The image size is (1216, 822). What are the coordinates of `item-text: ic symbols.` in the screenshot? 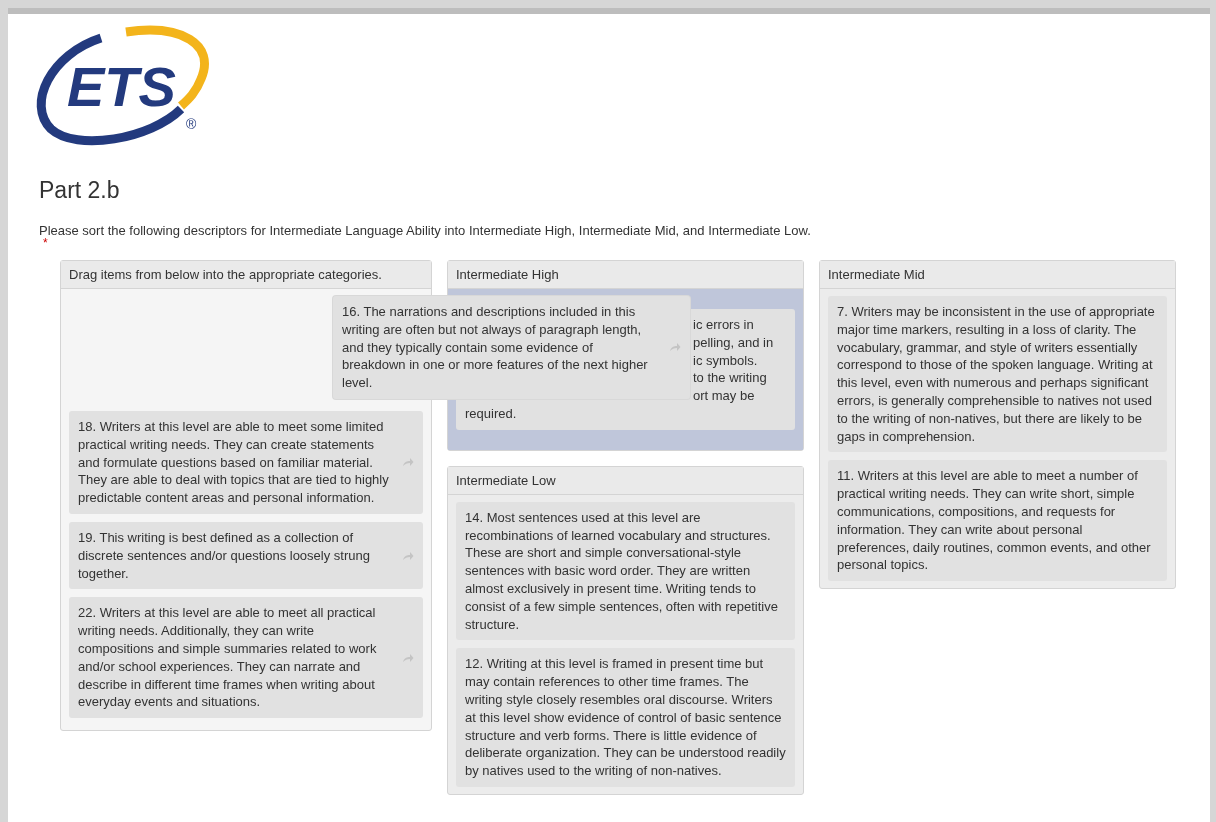 It's located at (725, 360).